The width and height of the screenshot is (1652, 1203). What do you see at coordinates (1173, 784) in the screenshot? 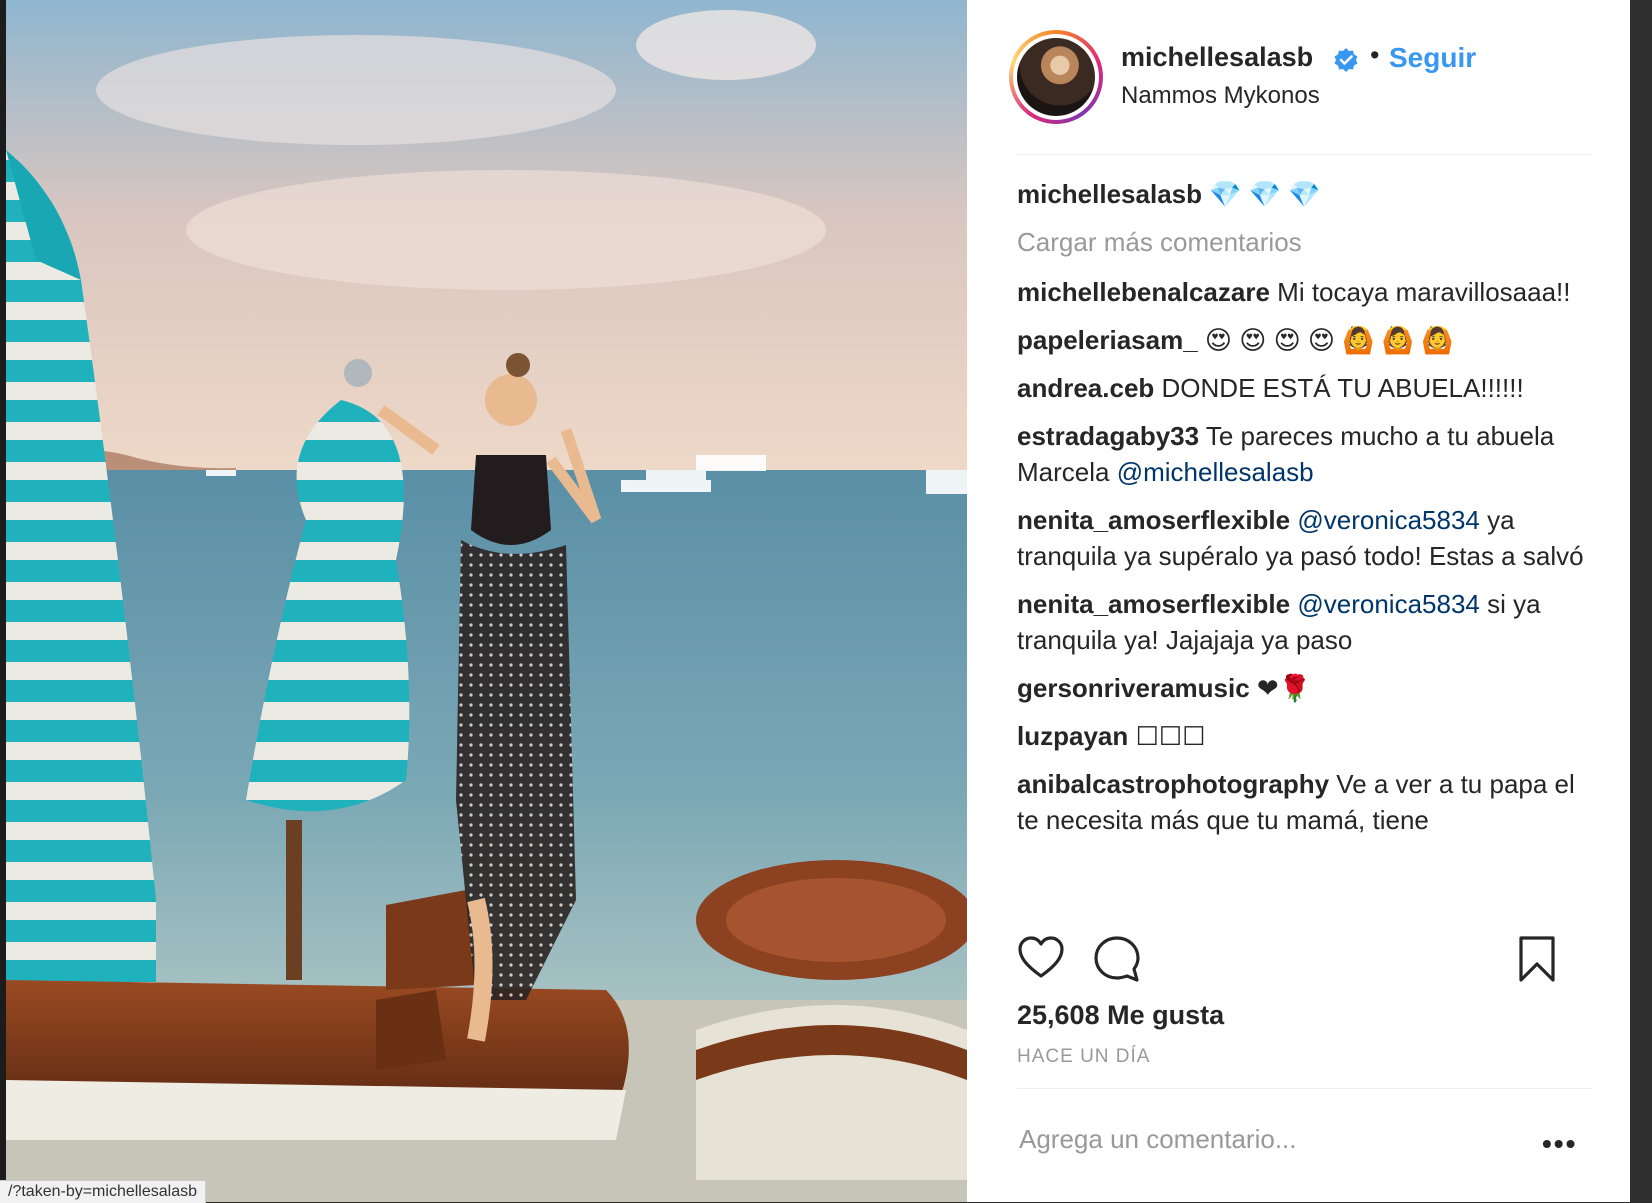
I see `comment-username: anibalcastrophotography` at bounding box center [1173, 784].